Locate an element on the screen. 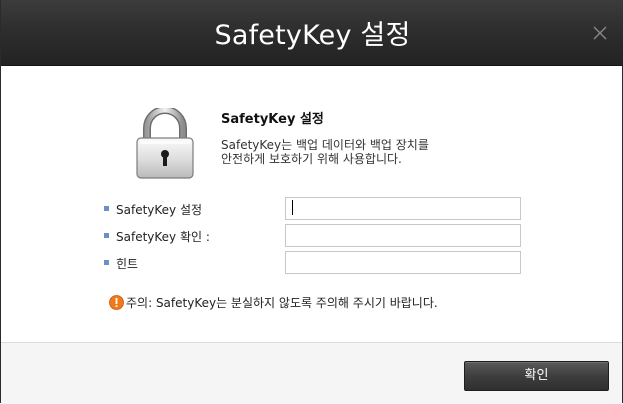 The height and width of the screenshot is (404, 623). description-line-1: SafetyKey는 백업 데이터와 백업 장치를 is located at coordinates (325, 145).